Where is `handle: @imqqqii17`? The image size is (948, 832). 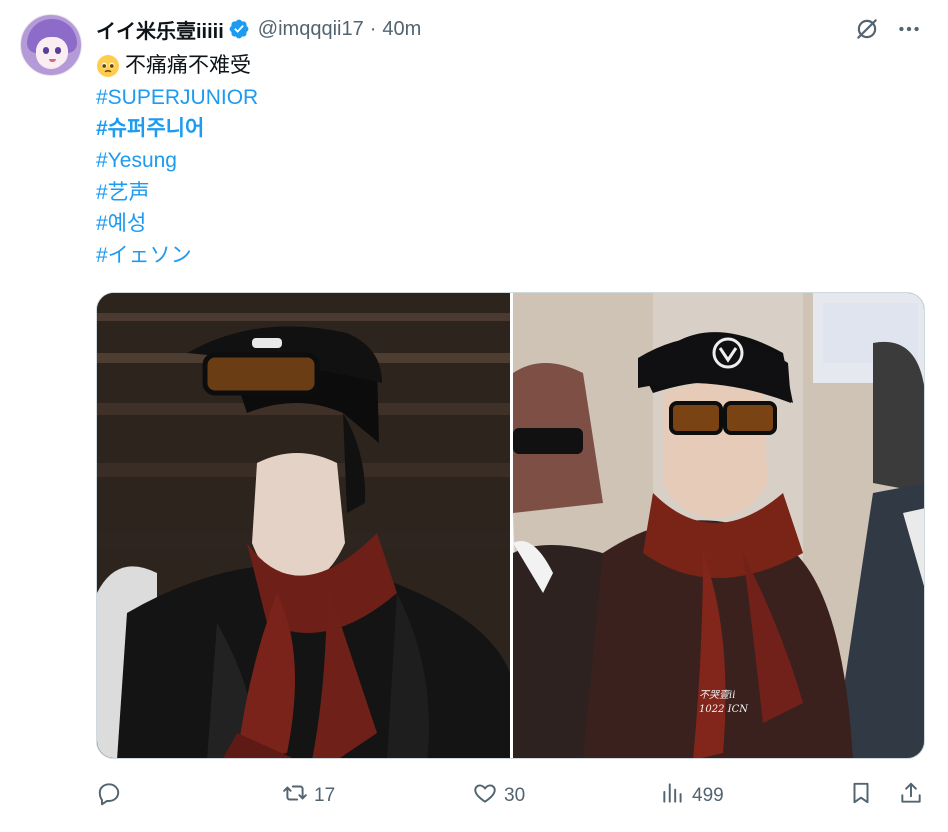
handle: @imqqqii17 is located at coordinates (311, 29).